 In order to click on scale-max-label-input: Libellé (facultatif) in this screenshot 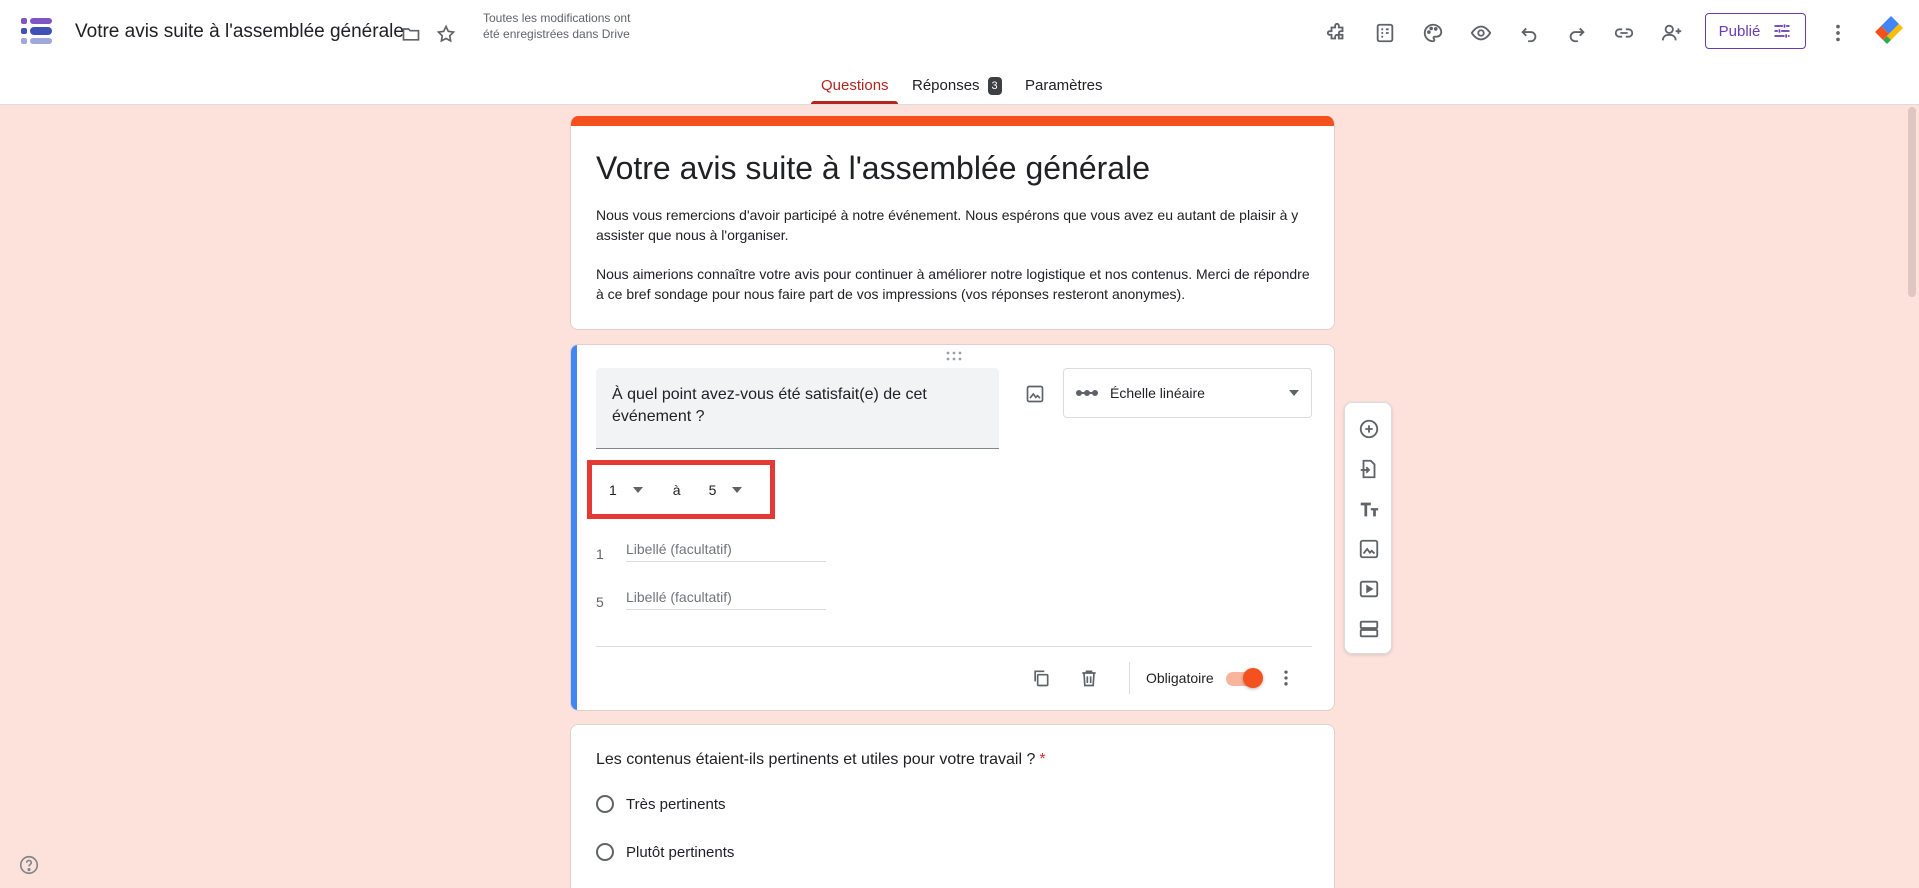, I will do `click(726, 599)`.